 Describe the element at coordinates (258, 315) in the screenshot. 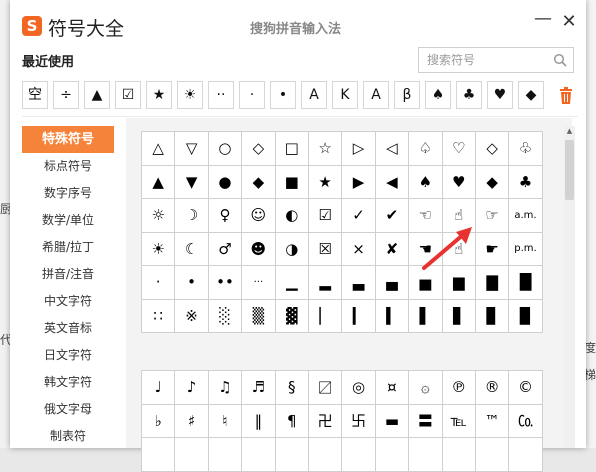

I see `symbol-cell: ▒` at that location.